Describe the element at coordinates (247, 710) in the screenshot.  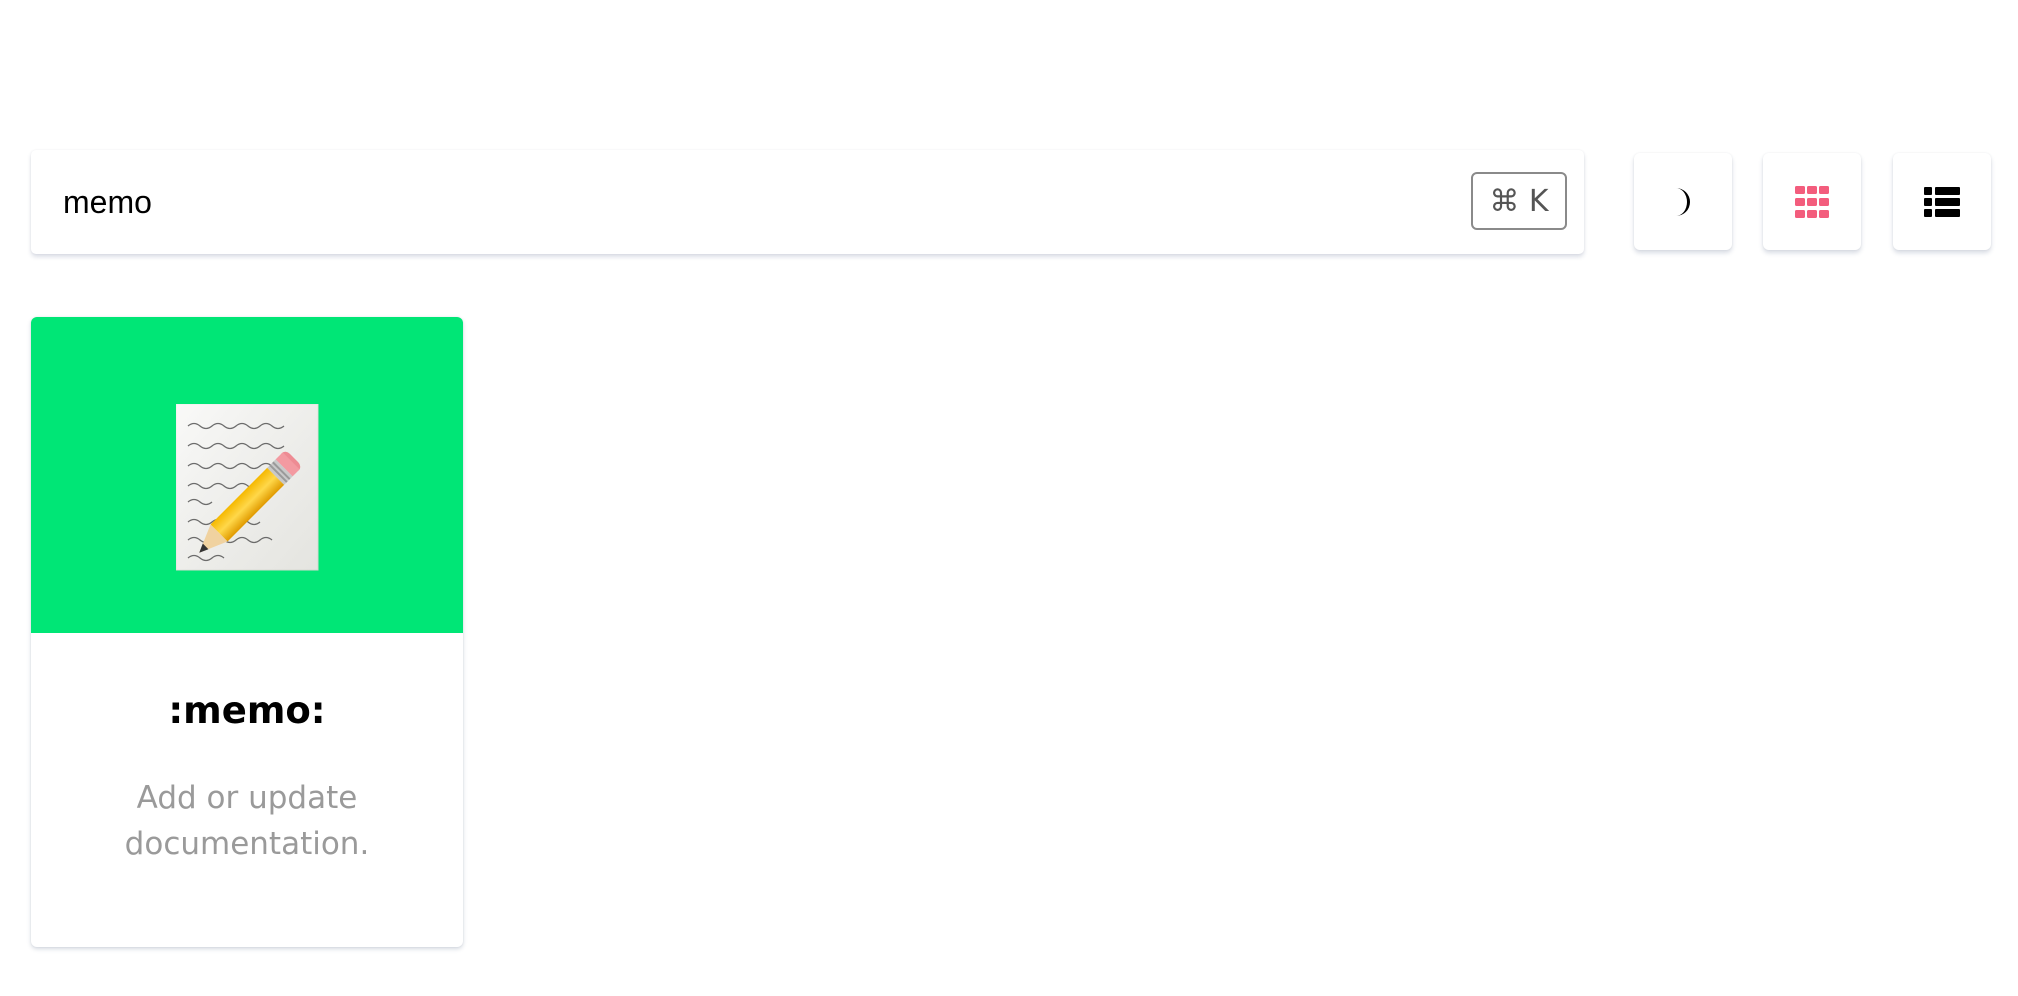
I see `emoji-code: :memo:` at that location.